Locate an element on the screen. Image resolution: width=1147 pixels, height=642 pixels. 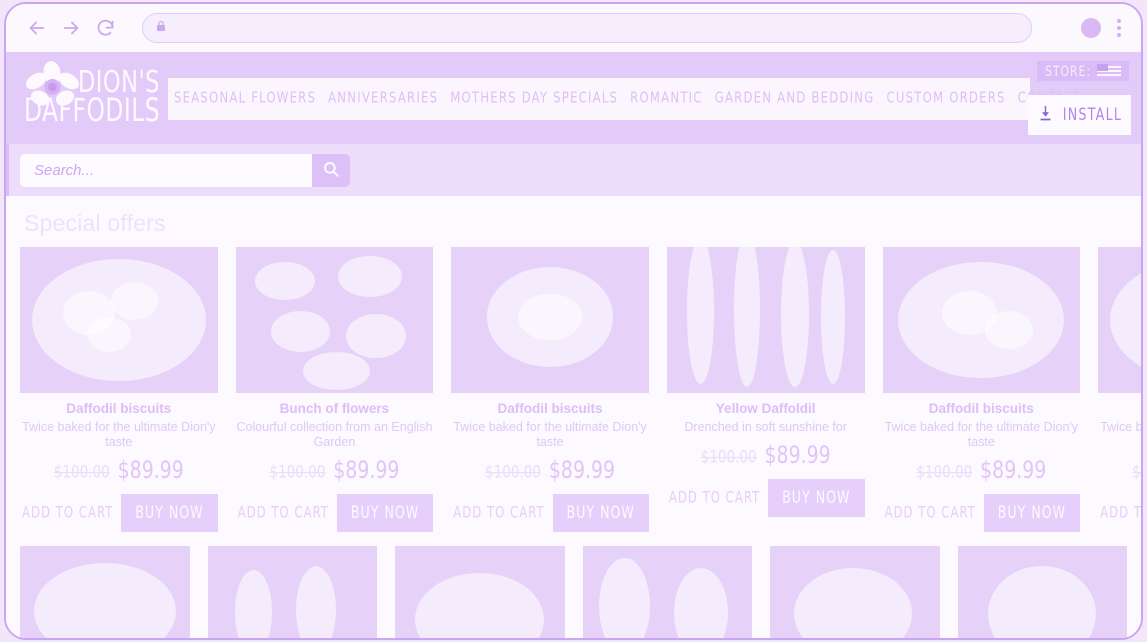
search-submit-button is located at coordinates (331, 170).